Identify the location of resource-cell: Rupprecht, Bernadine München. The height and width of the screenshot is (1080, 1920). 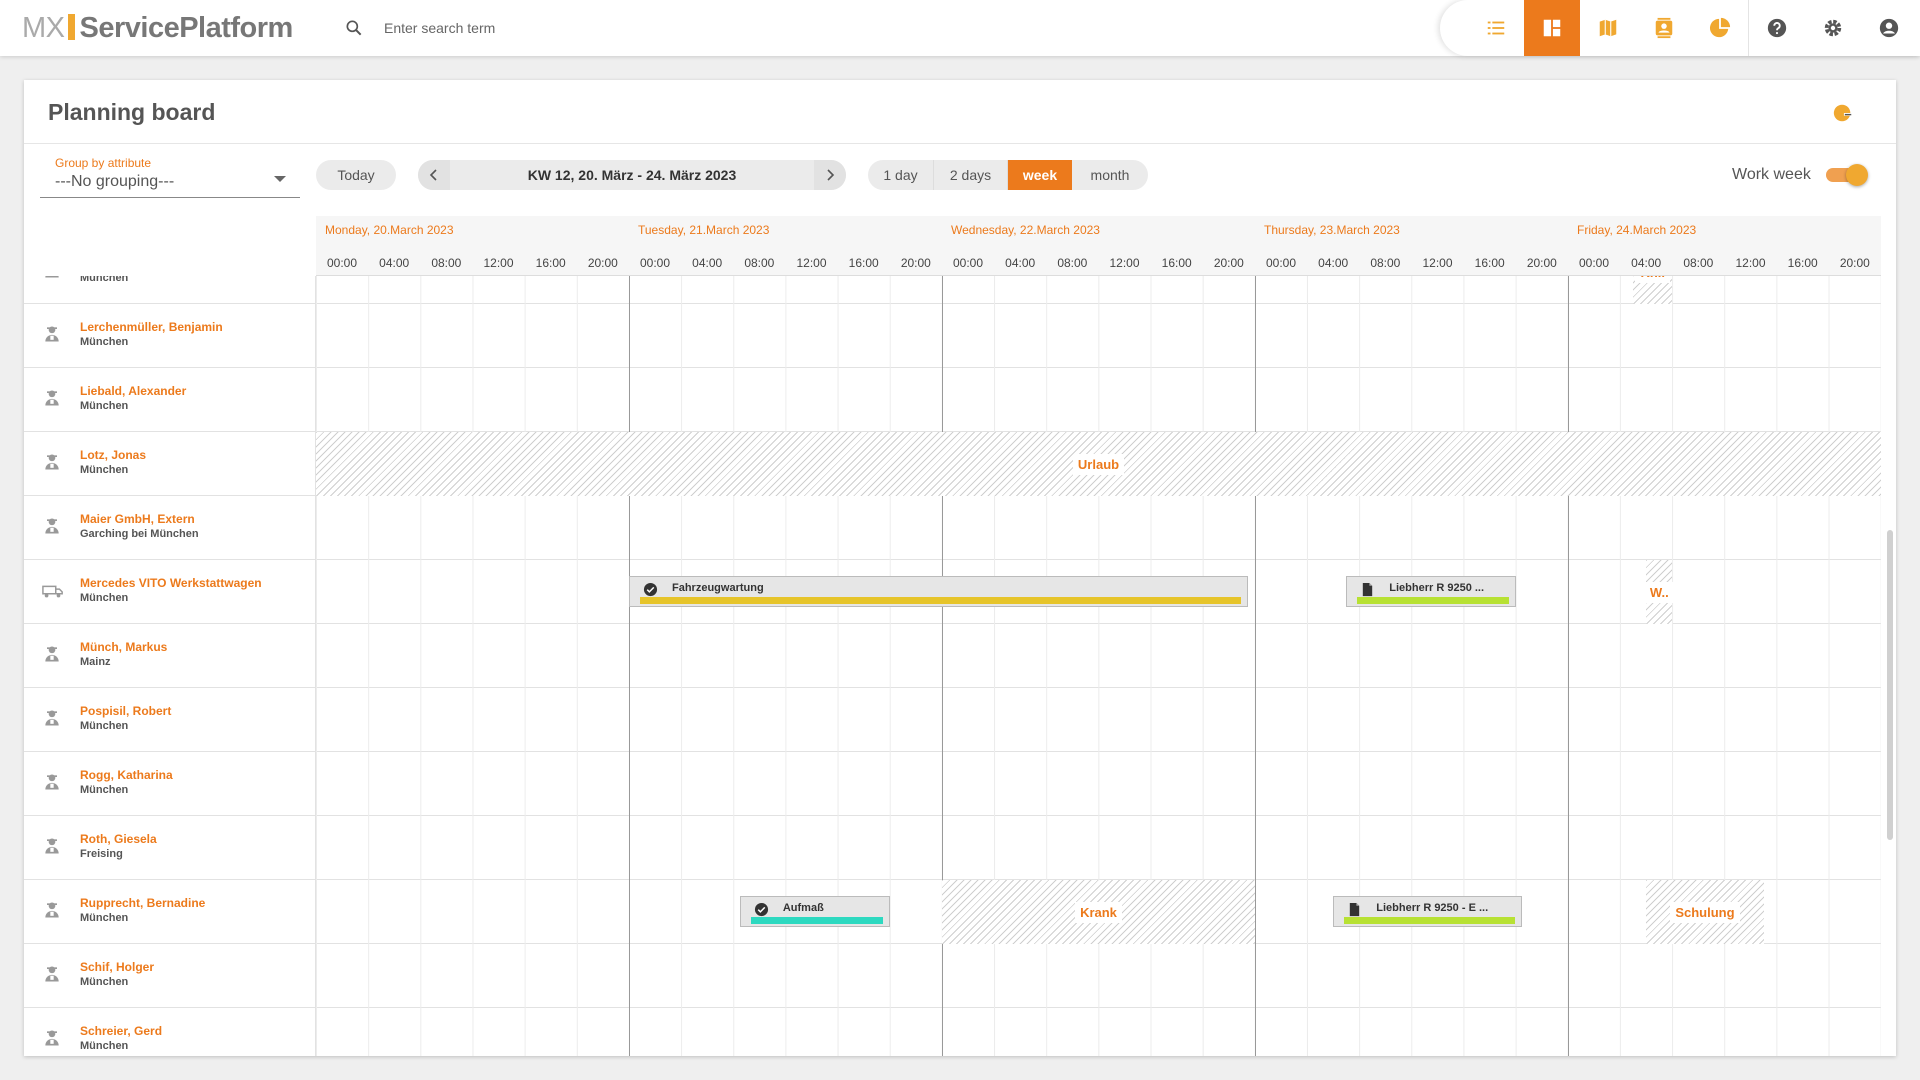
(170, 912).